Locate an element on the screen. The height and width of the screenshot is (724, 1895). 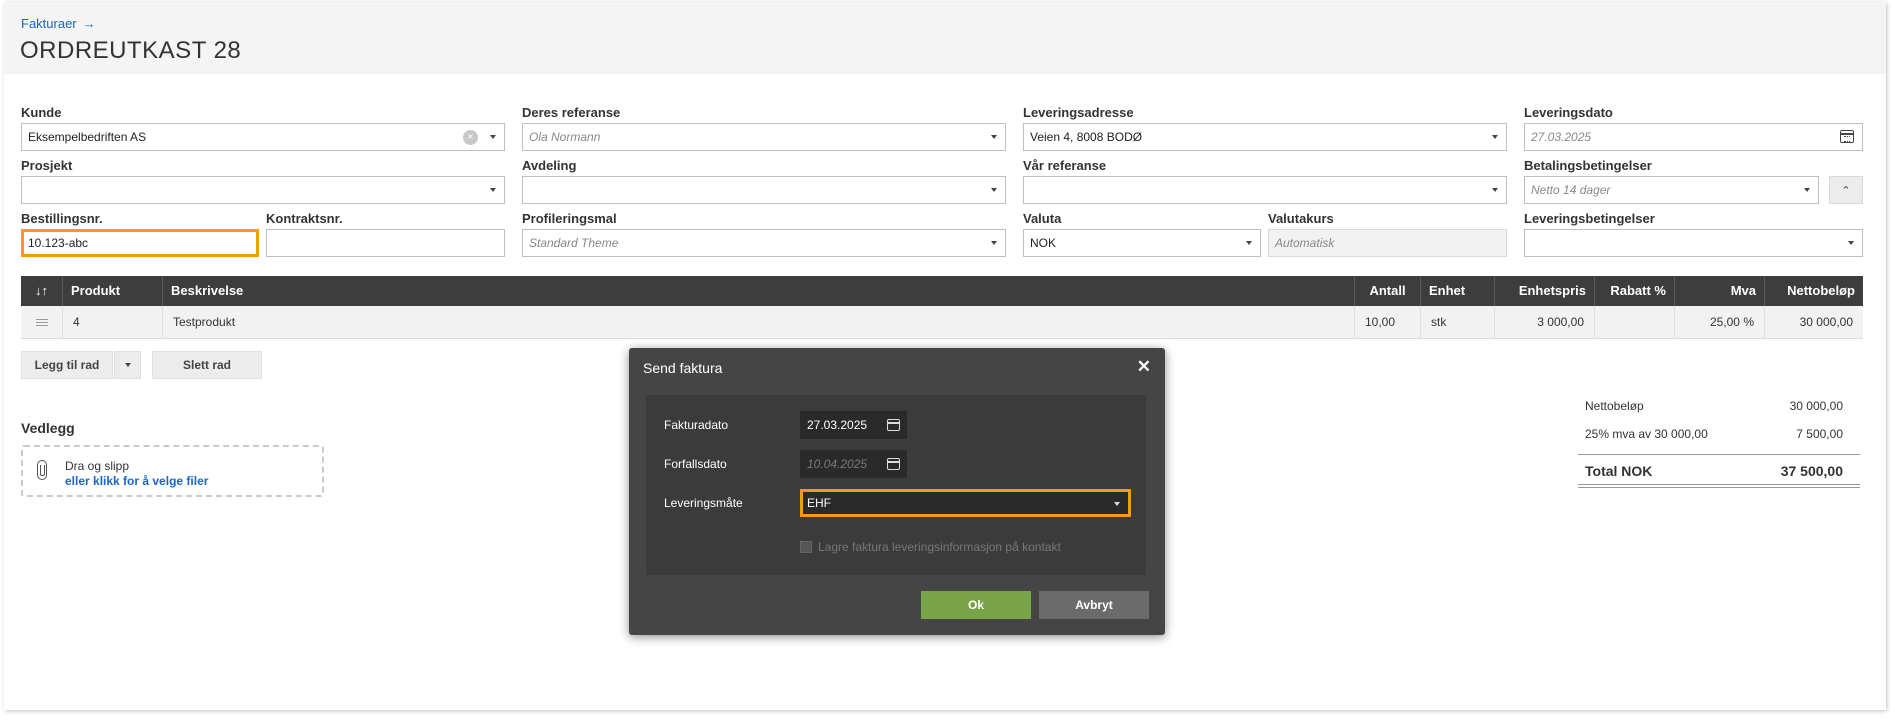
cancel-button: Avbryt is located at coordinates (1094, 605).